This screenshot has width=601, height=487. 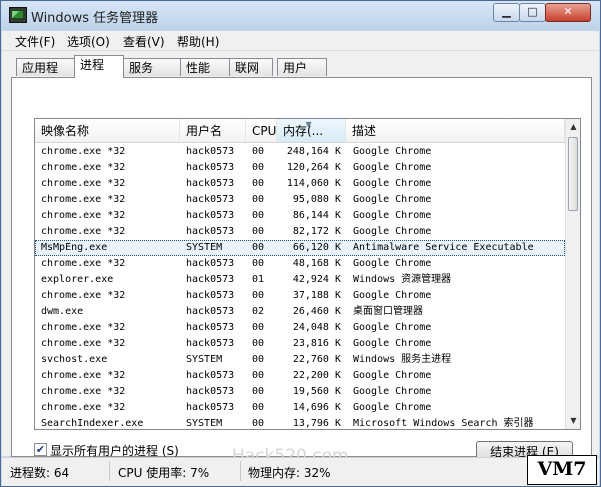 What do you see at coordinates (443, 247) in the screenshot?
I see `process-description-cell: Antimalware Service Executable` at bounding box center [443, 247].